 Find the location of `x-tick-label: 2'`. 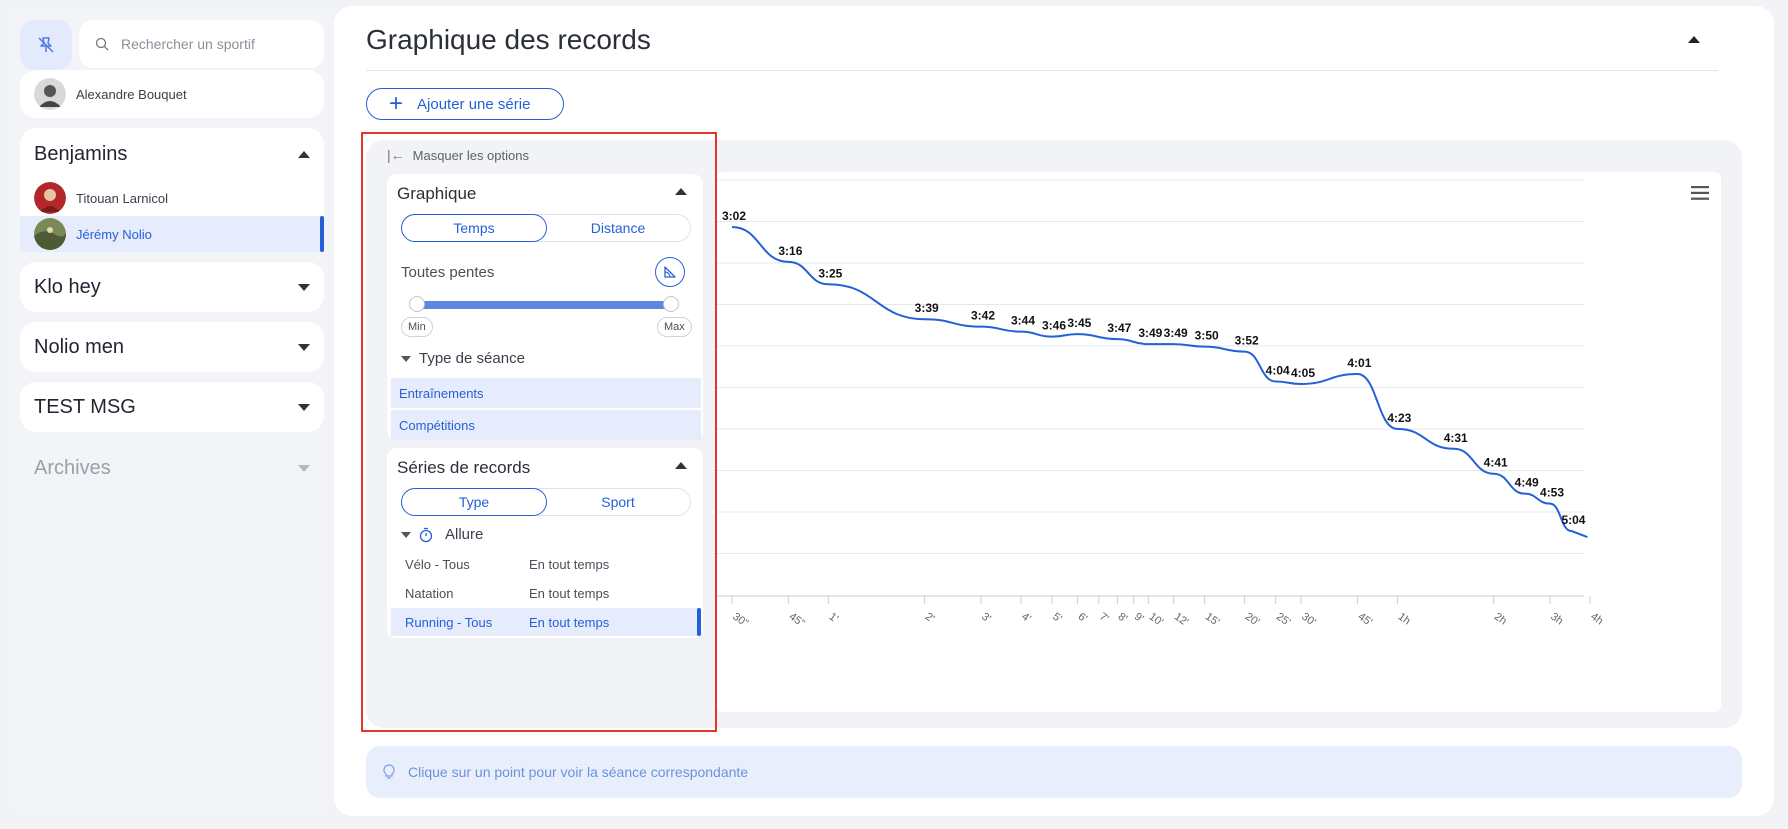

x-tick-label: 2' is located at coordinates (930, 618).